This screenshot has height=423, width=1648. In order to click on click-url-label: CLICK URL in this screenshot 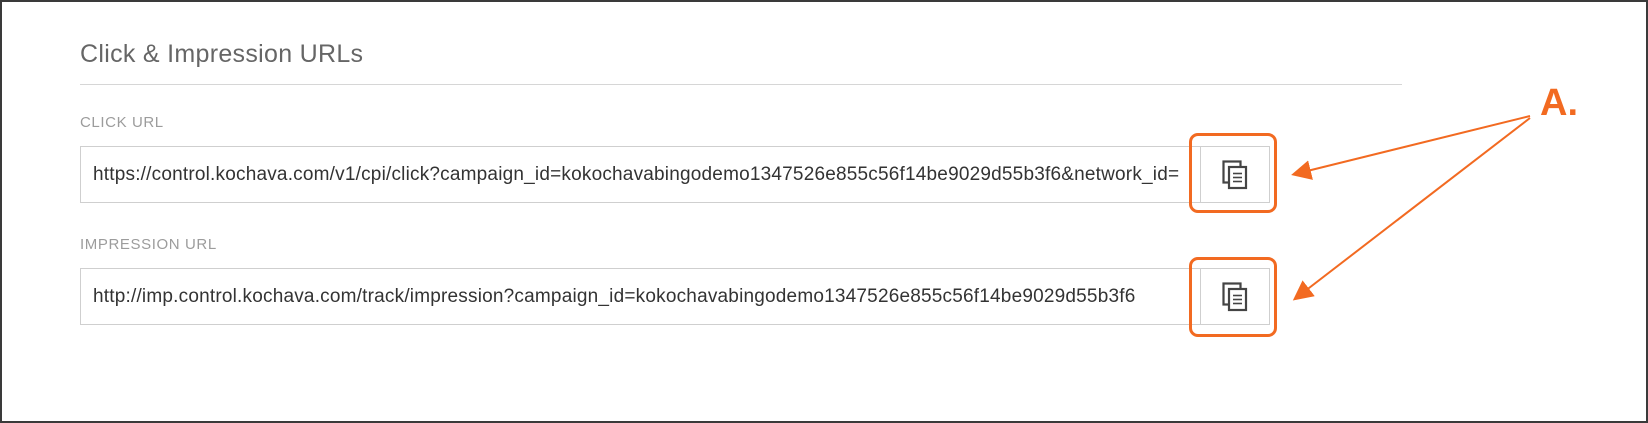, I will do `click(122, 122)`.